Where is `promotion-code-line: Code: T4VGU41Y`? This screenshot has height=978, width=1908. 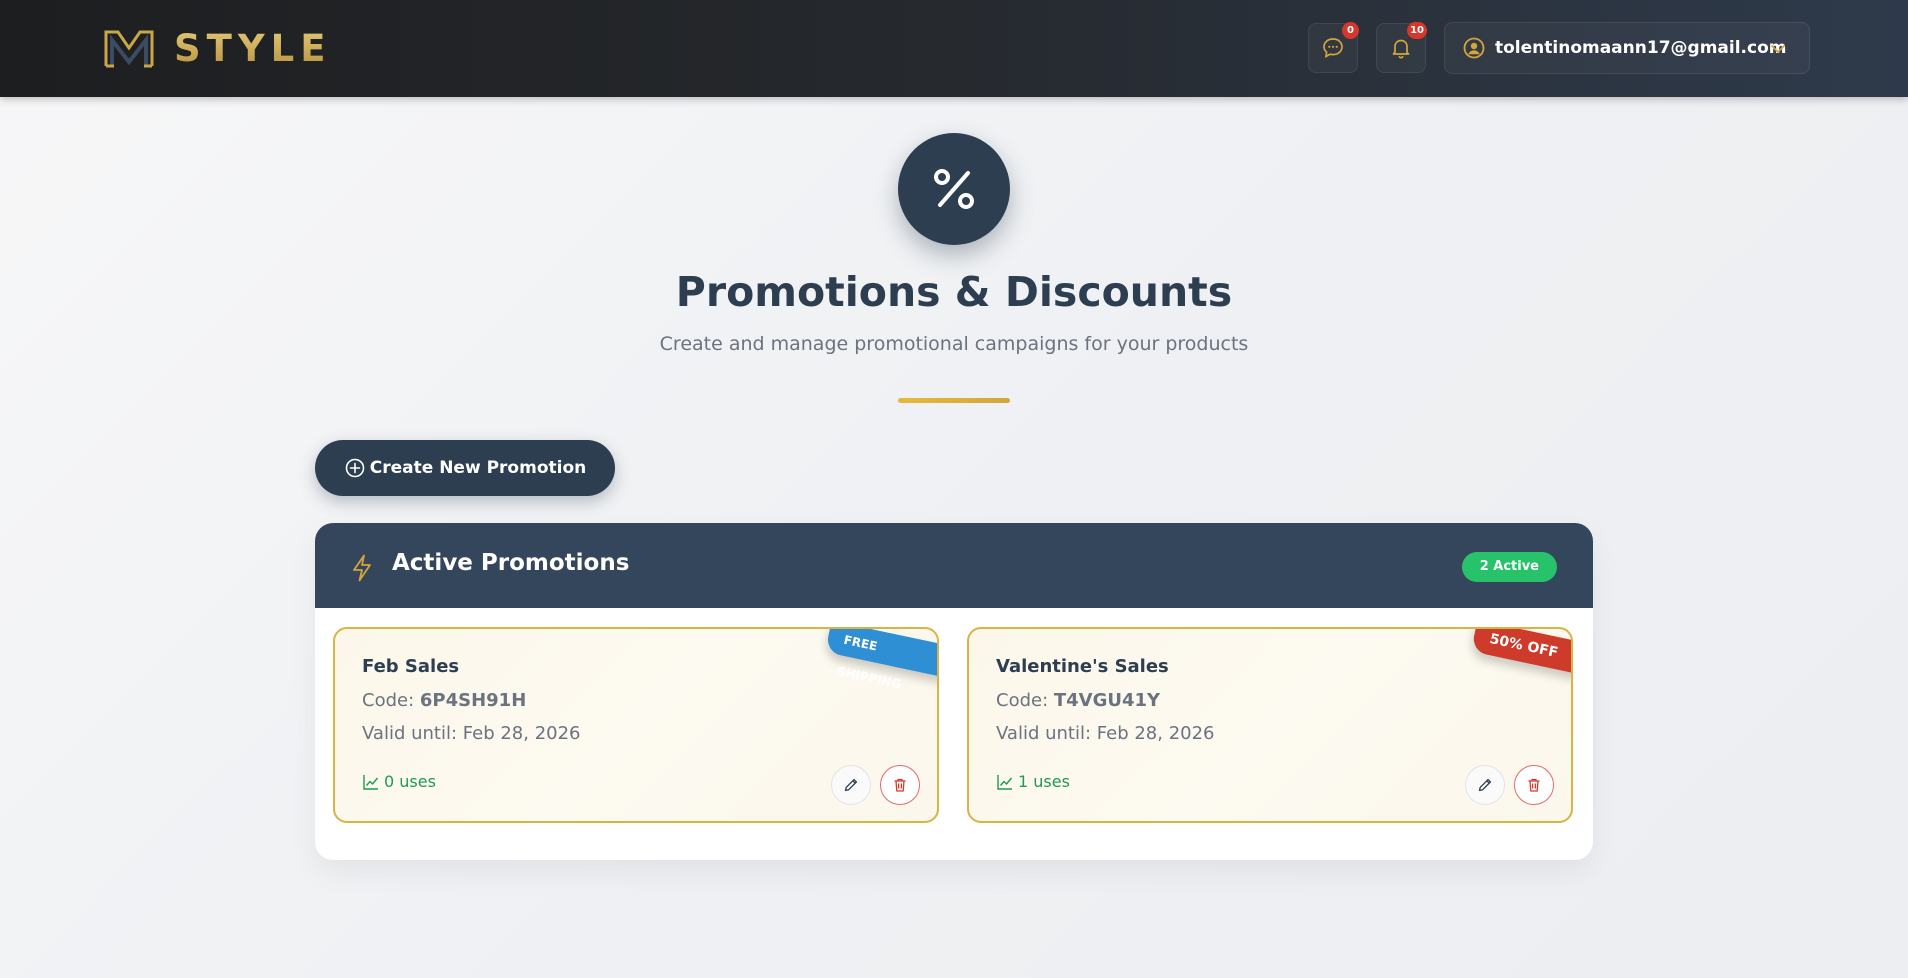 promotion-code-line: Code: T4VGU41Y is located at coordinates (1078, 700).